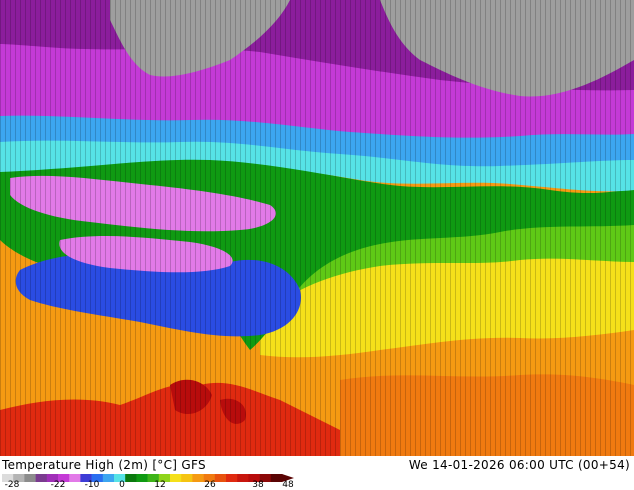  What do you see at coordinates (210, 485) in the screenshot?
I see `scale-tick-label: 26` at bounding box center [210, 485].